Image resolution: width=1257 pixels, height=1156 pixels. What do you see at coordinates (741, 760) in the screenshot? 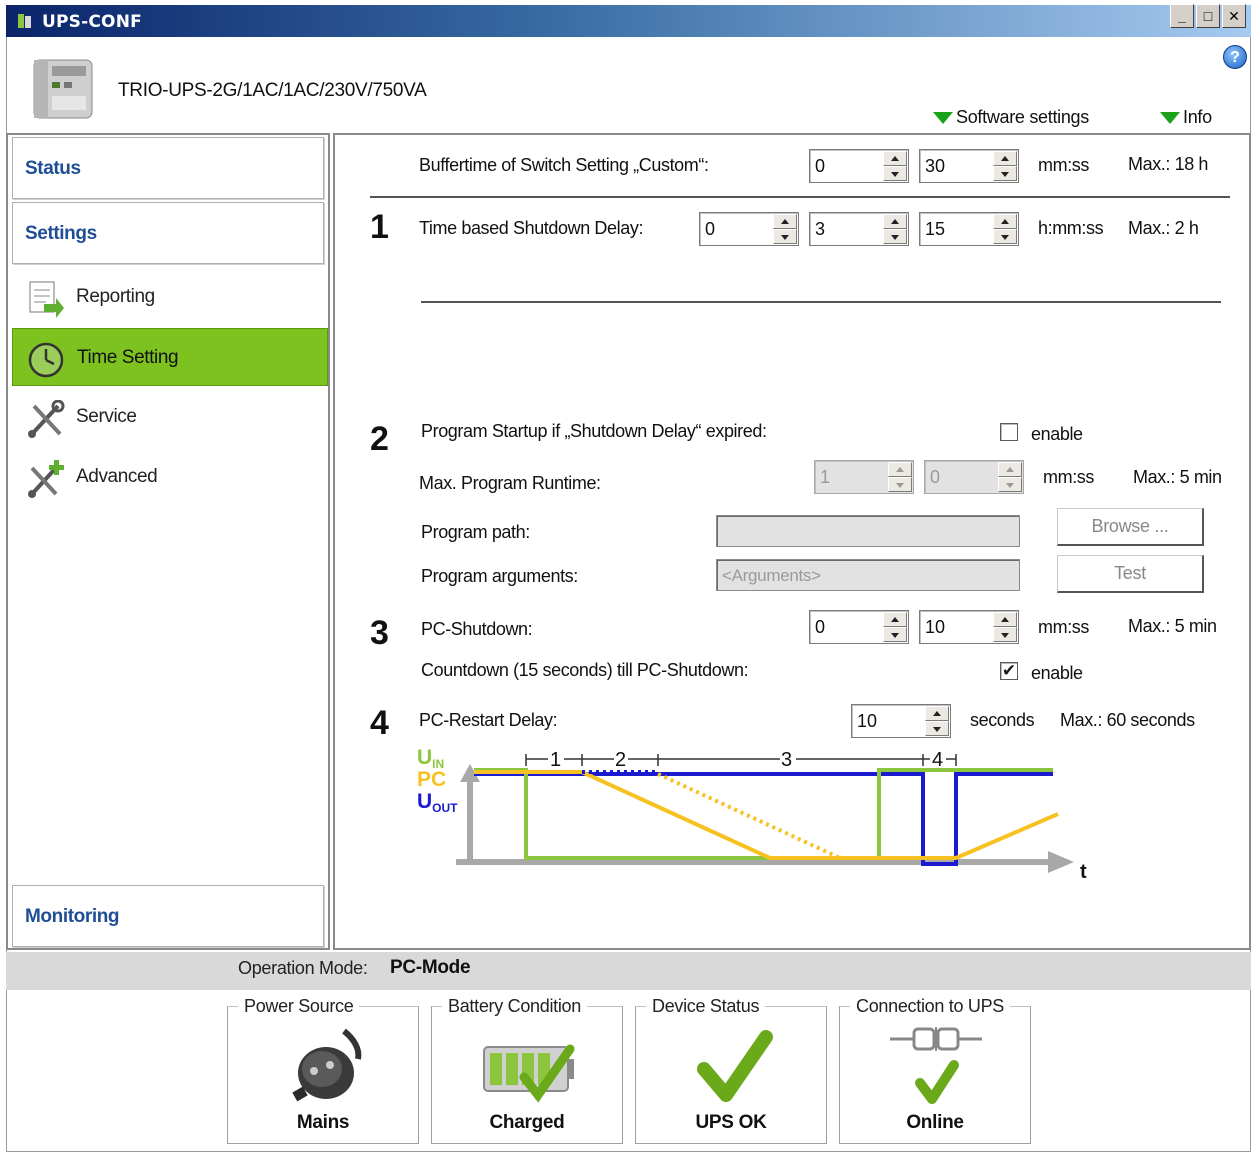
I see `phase-markers` at bounding box center [741, 760].